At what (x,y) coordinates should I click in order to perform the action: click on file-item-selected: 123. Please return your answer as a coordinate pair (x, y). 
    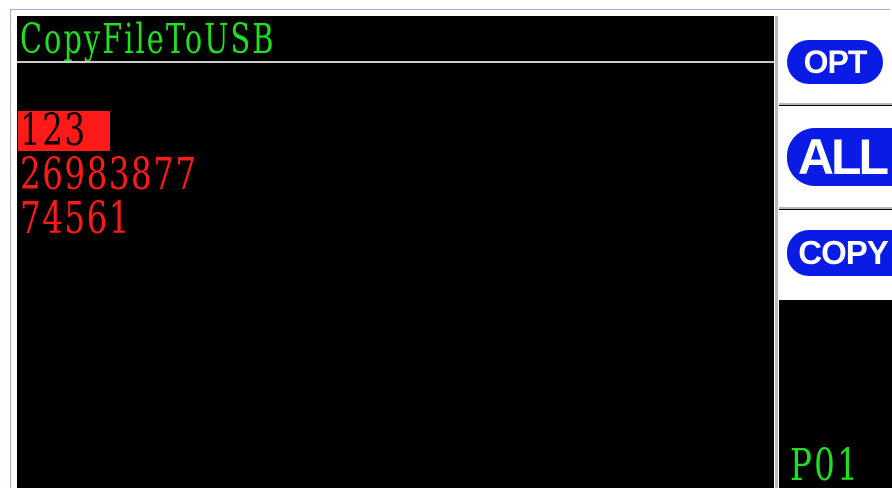
    Looking at the image, I should click on (139, 130).